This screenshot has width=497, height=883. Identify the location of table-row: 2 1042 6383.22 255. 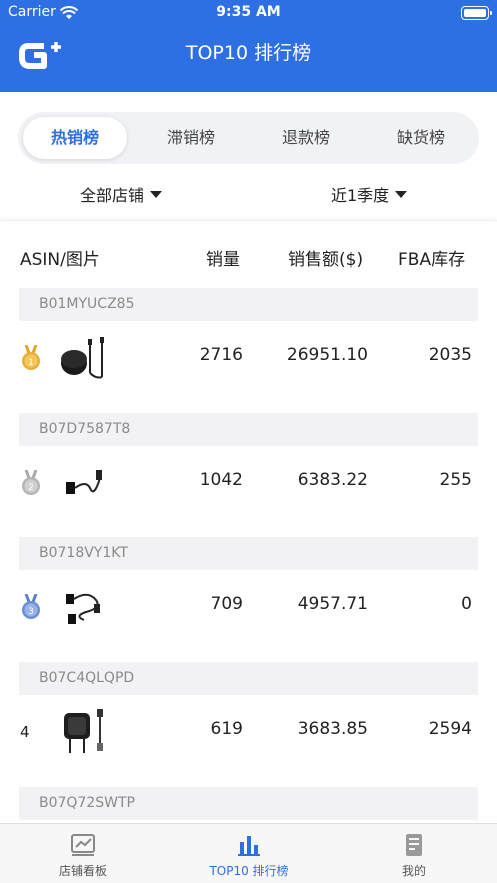
(248, 492).